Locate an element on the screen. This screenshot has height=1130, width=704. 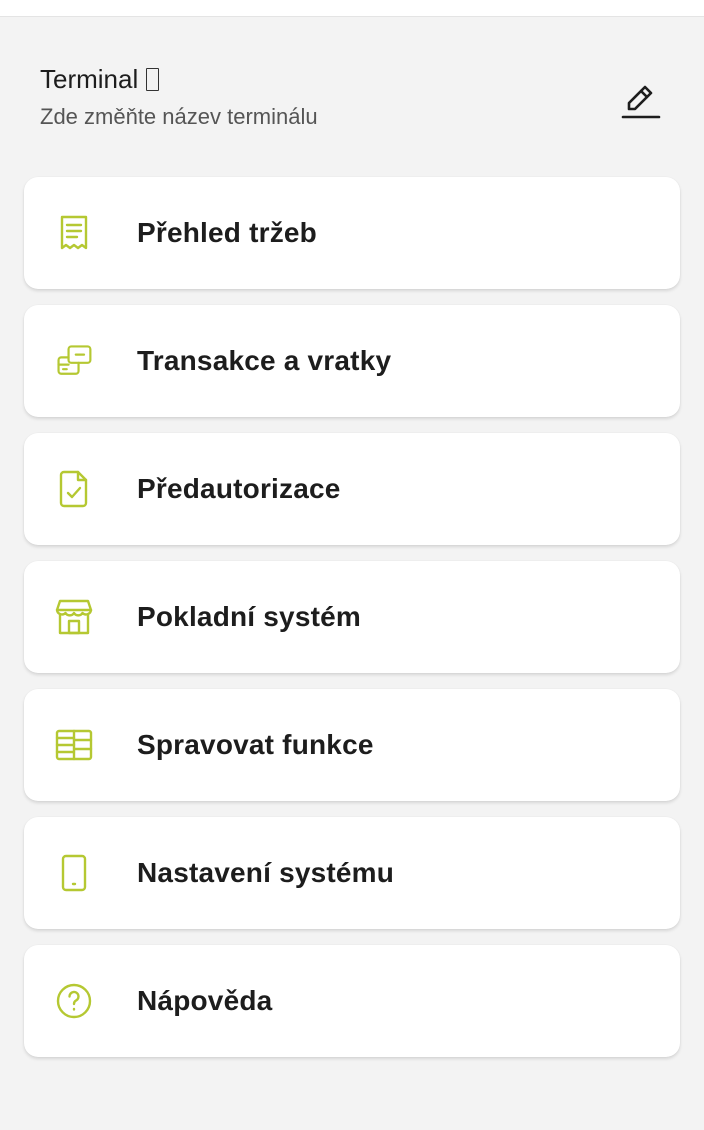
document-check-icon is located at coordinates (74, 489).